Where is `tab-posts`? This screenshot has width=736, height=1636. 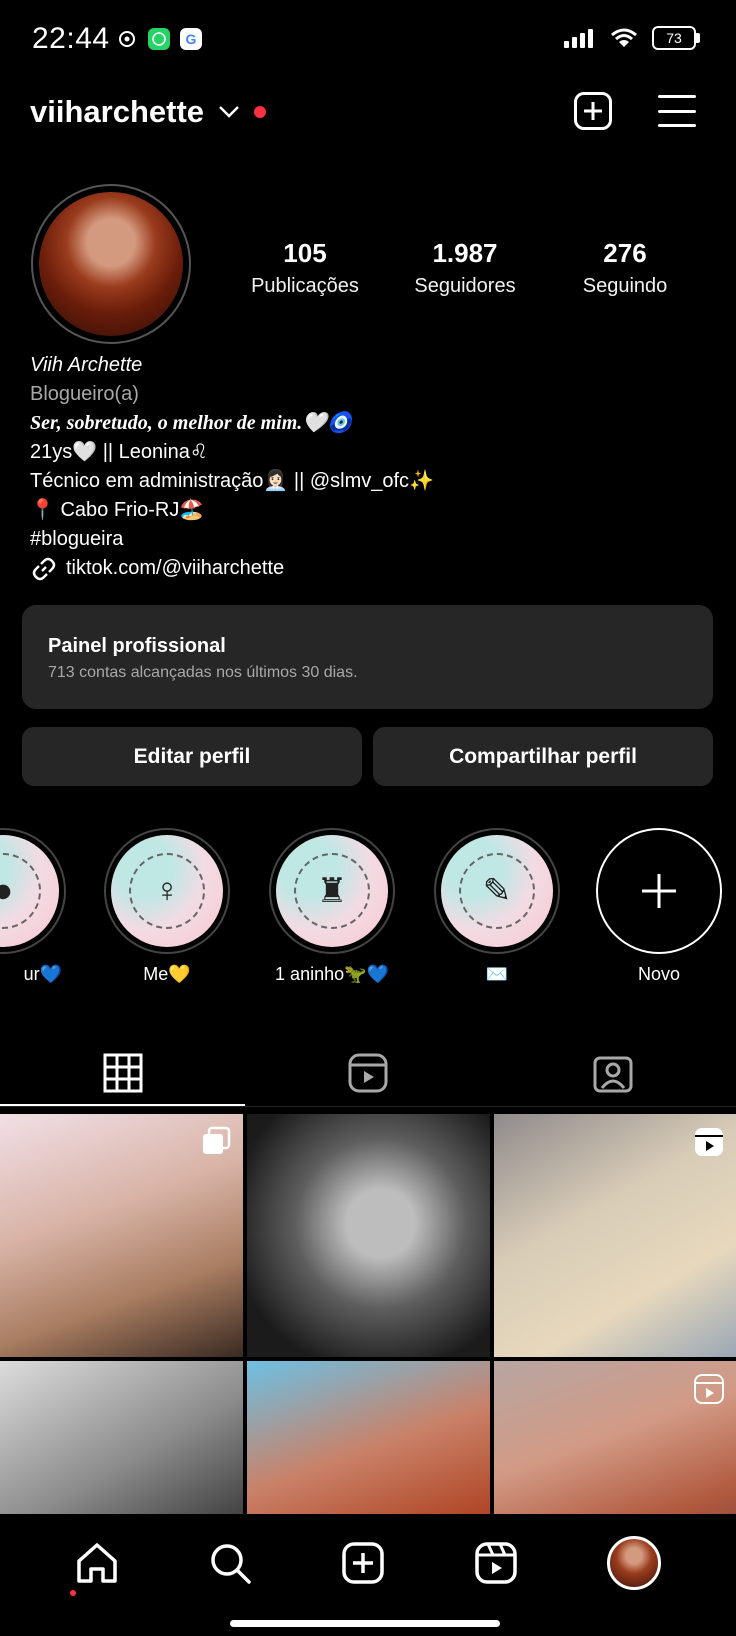
tab-posts is located at coordinates (123, 1073).